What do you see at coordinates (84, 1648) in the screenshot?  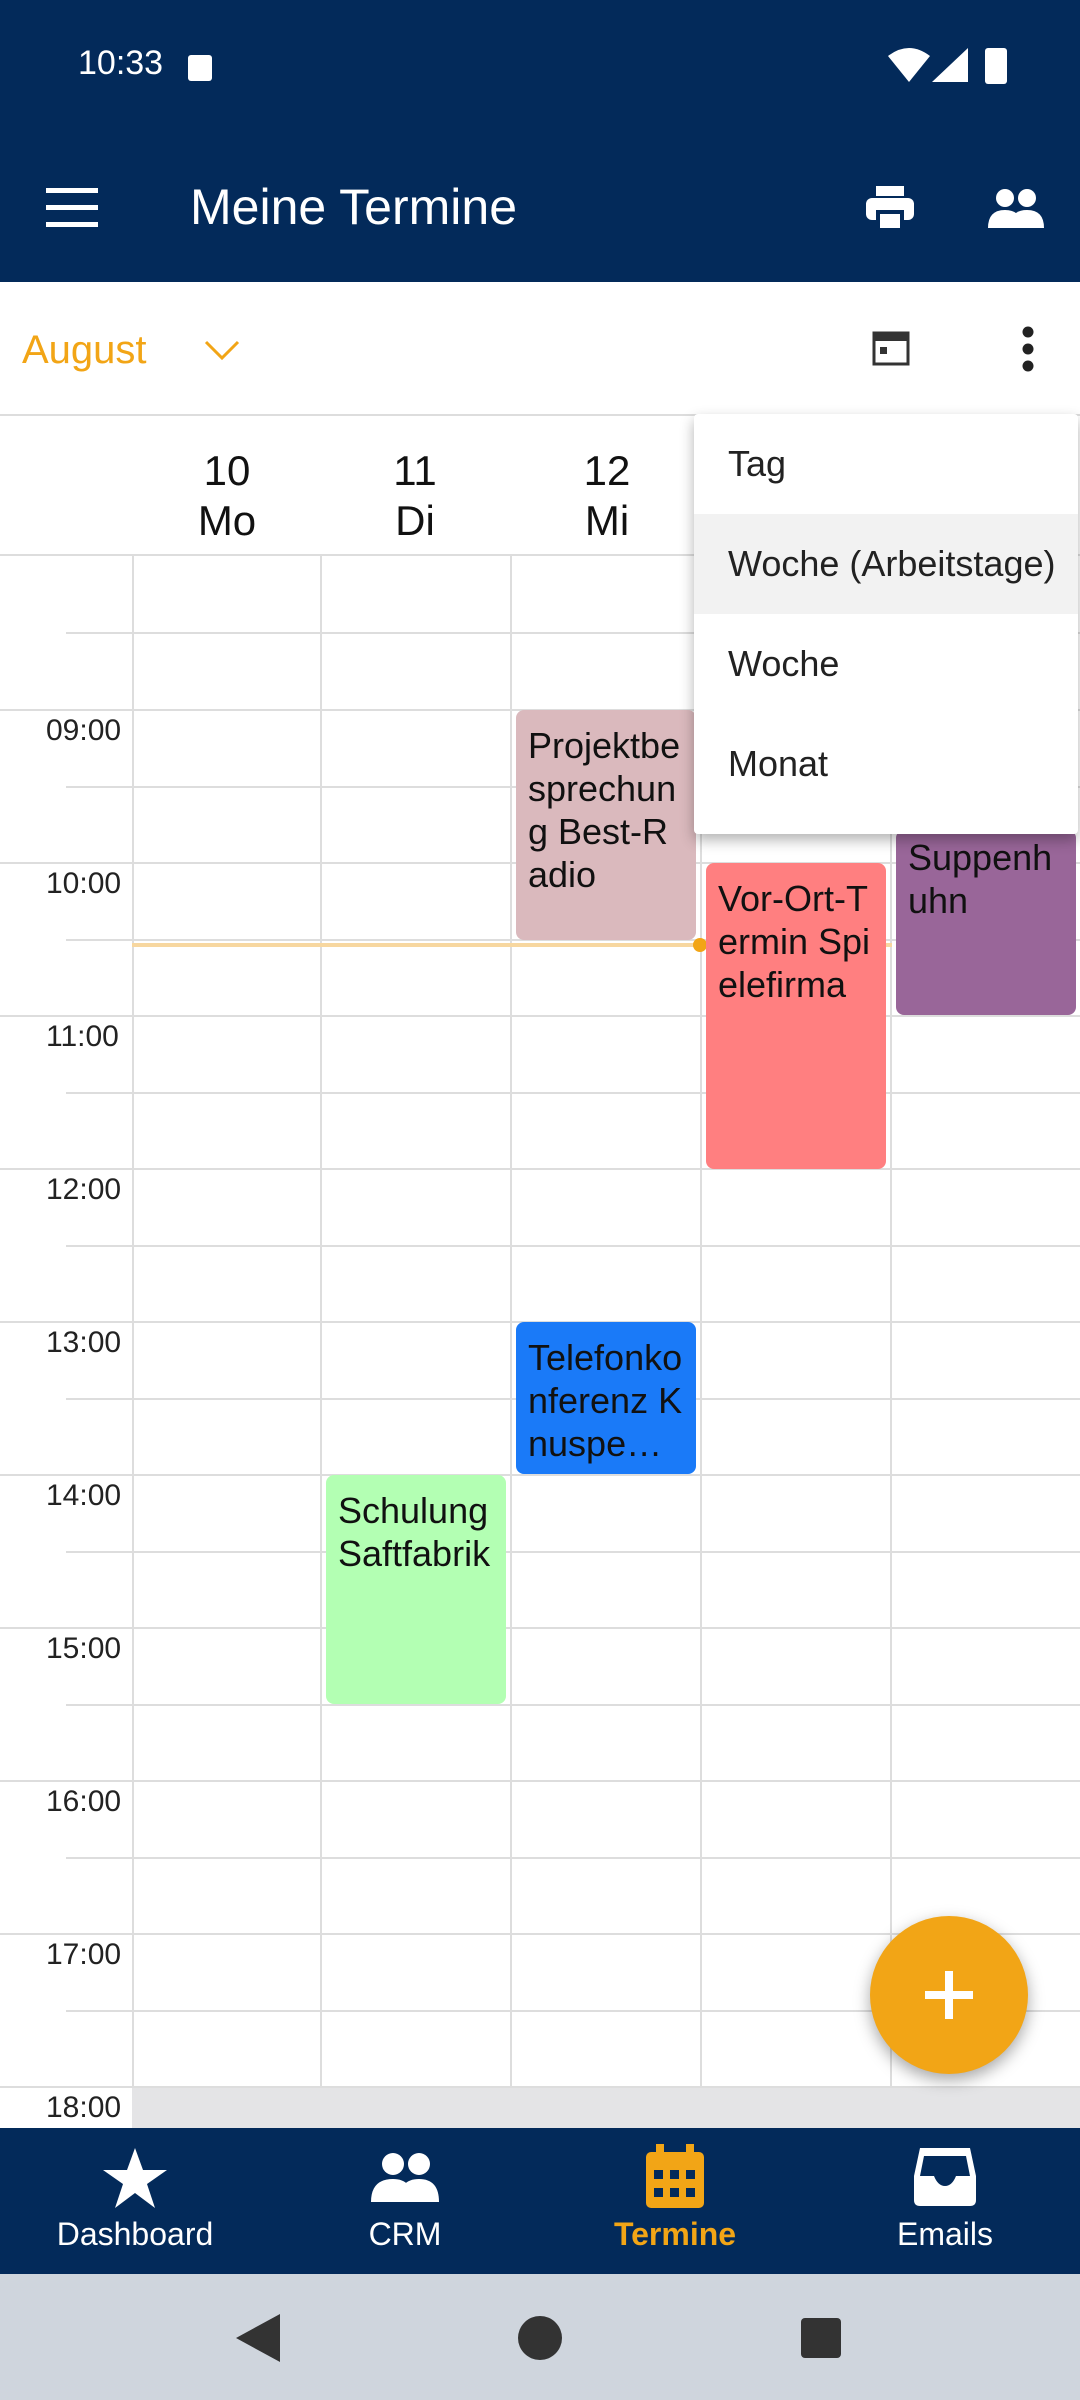 I see `hour-label: 15:00` at bounding box center [84, 1648].